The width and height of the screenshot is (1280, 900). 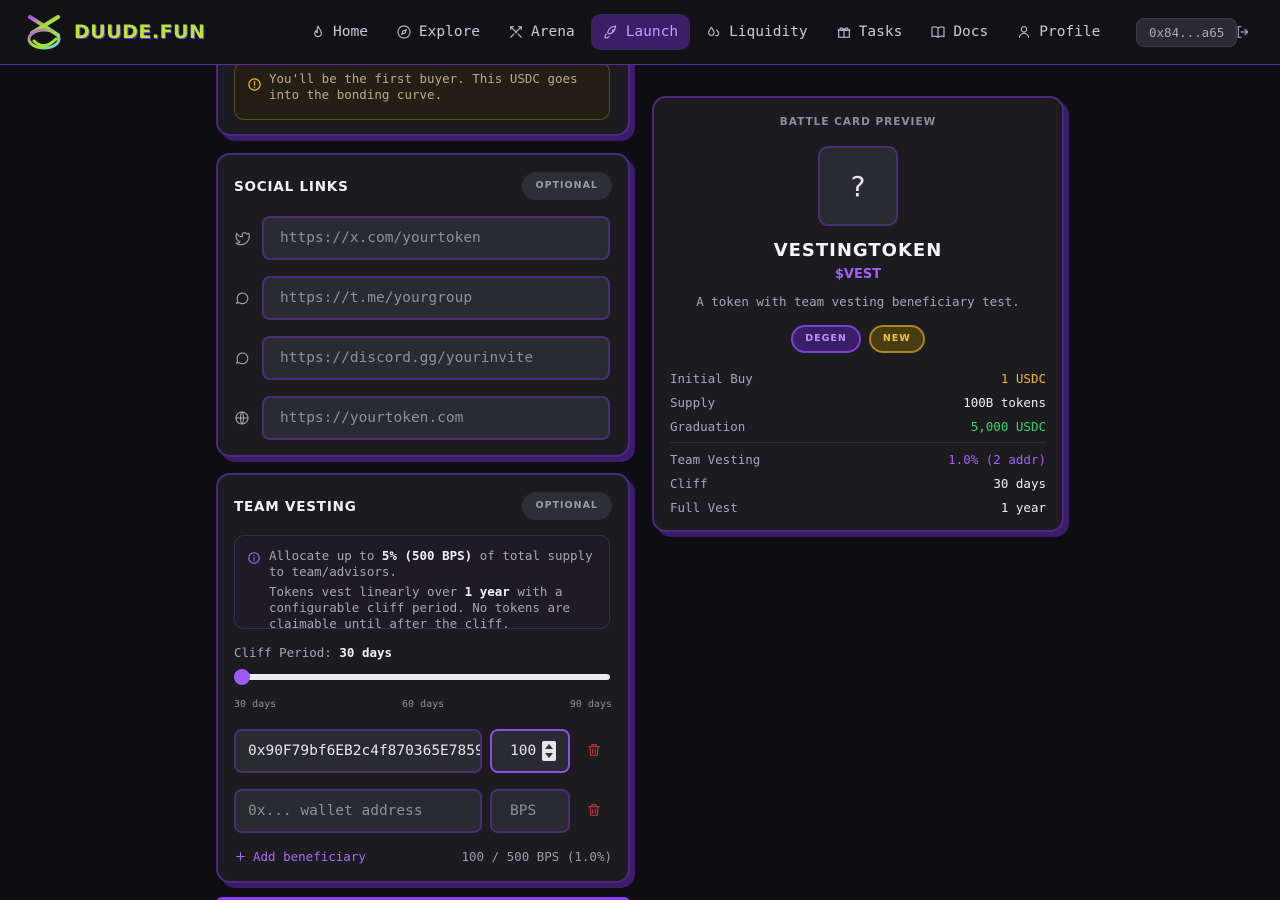 What do you see at coordinates (404, 32) in the screenshot?
I see `compass-icon` at bounding box center [404, 32].